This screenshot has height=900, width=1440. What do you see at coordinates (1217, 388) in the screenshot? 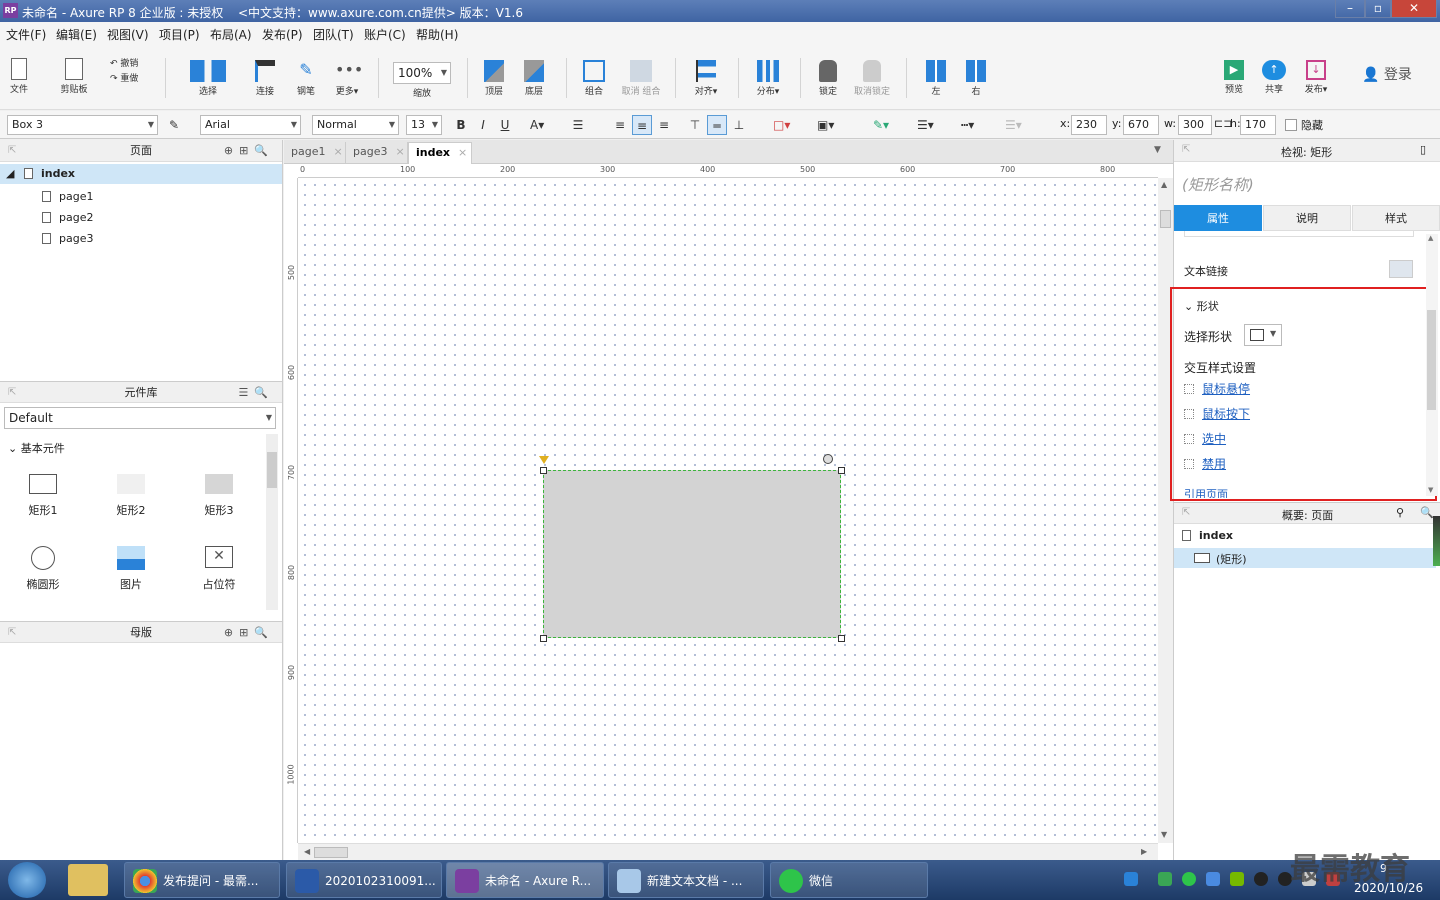
I see `link-mouse-over: 鼠标悬停` at bounding box center [1217, 388].